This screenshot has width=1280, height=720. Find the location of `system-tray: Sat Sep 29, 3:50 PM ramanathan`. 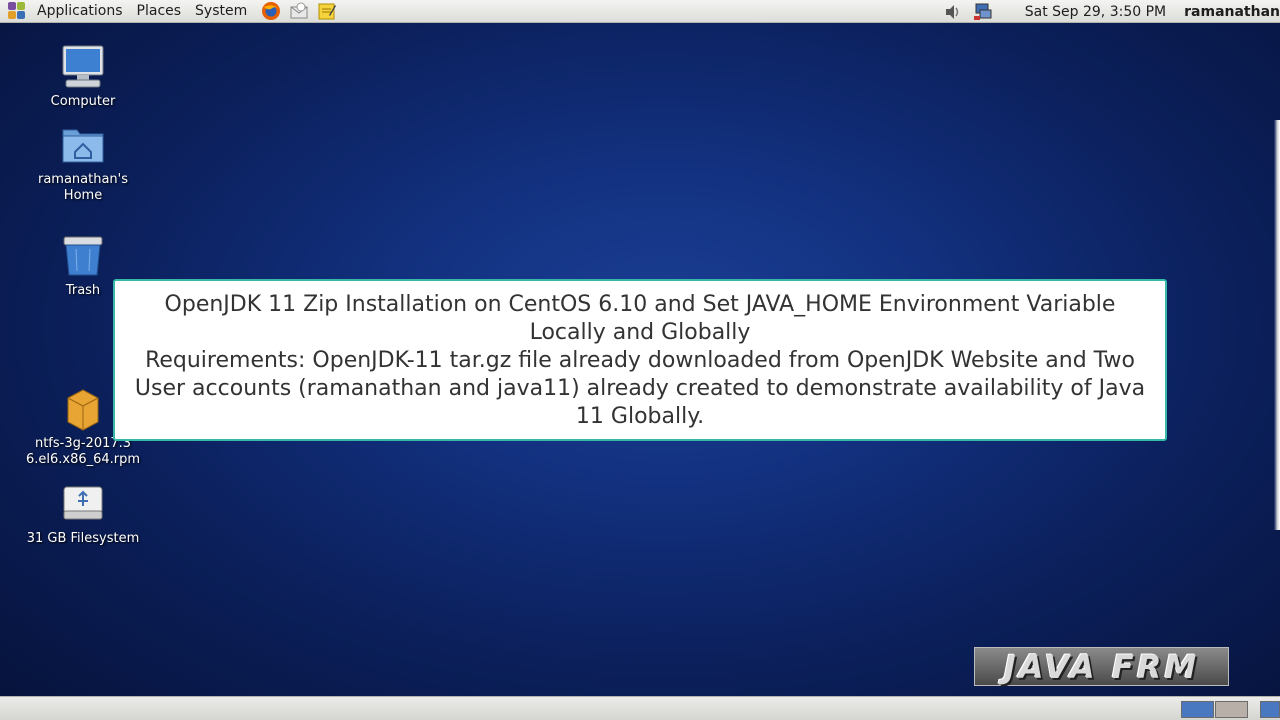

system-tray: Sat Sep 29, 3:50 PM ramanathan is located at coordinates (1111, 11).